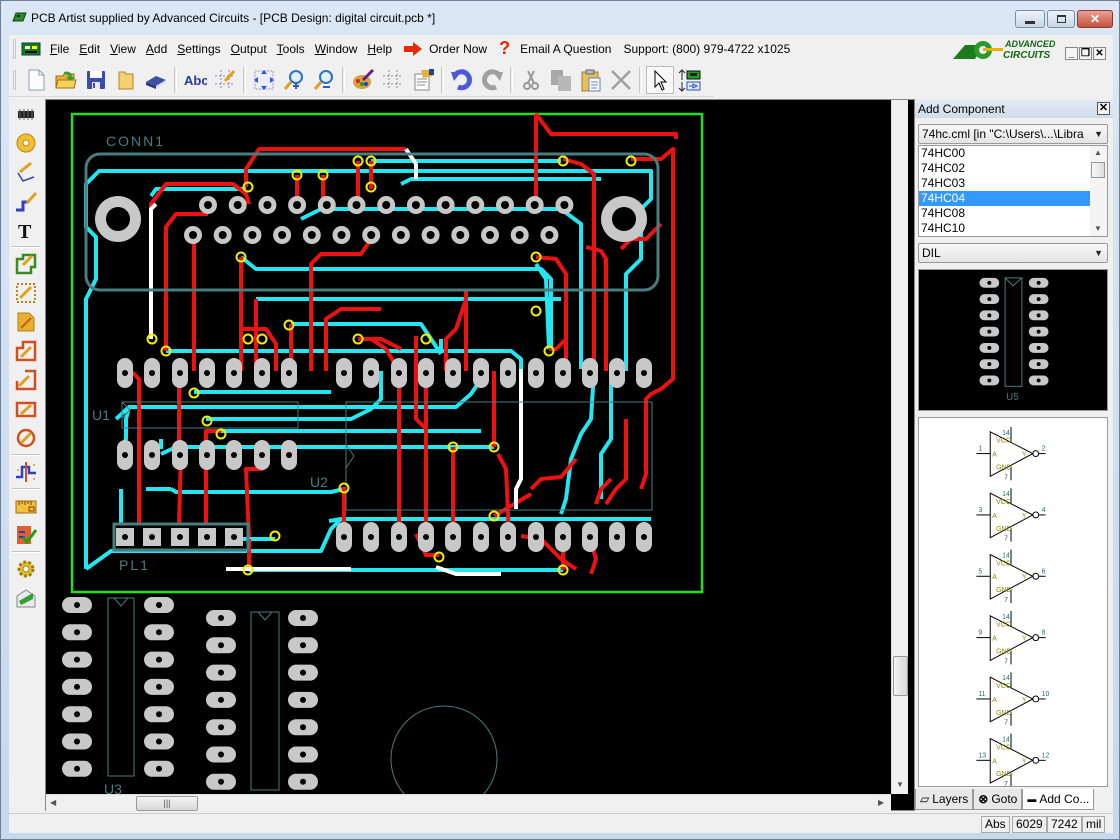  I want to click on toolbar-grip, so click(14, 79).